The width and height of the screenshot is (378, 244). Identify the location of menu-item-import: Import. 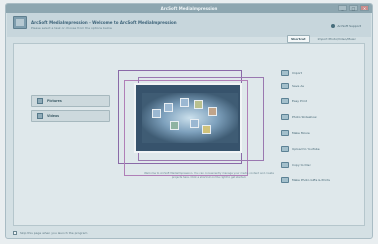
(291, 73).